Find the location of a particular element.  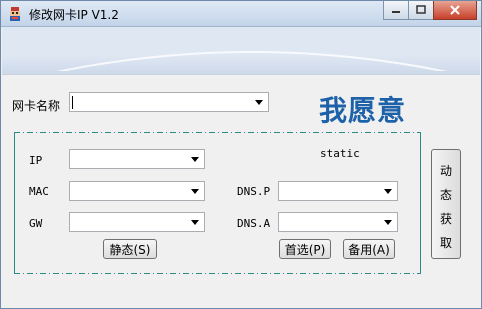

mac-select is located at coordinates (137, 191).